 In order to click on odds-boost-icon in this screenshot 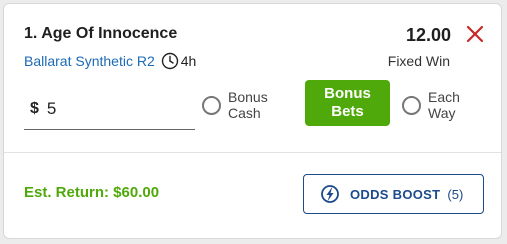, I will do `click(330, 194)`.